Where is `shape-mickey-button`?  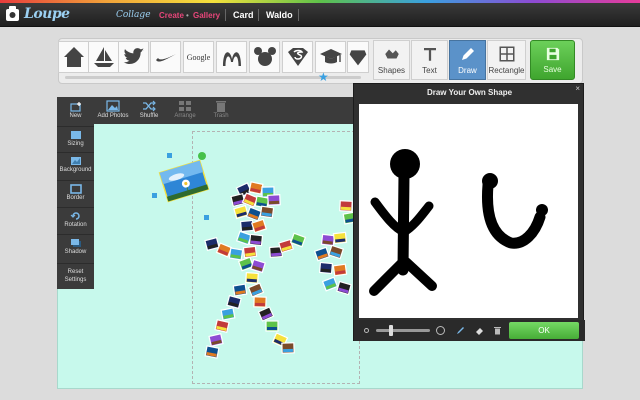 shape-mickey-button is located at coordinates (264, 57).